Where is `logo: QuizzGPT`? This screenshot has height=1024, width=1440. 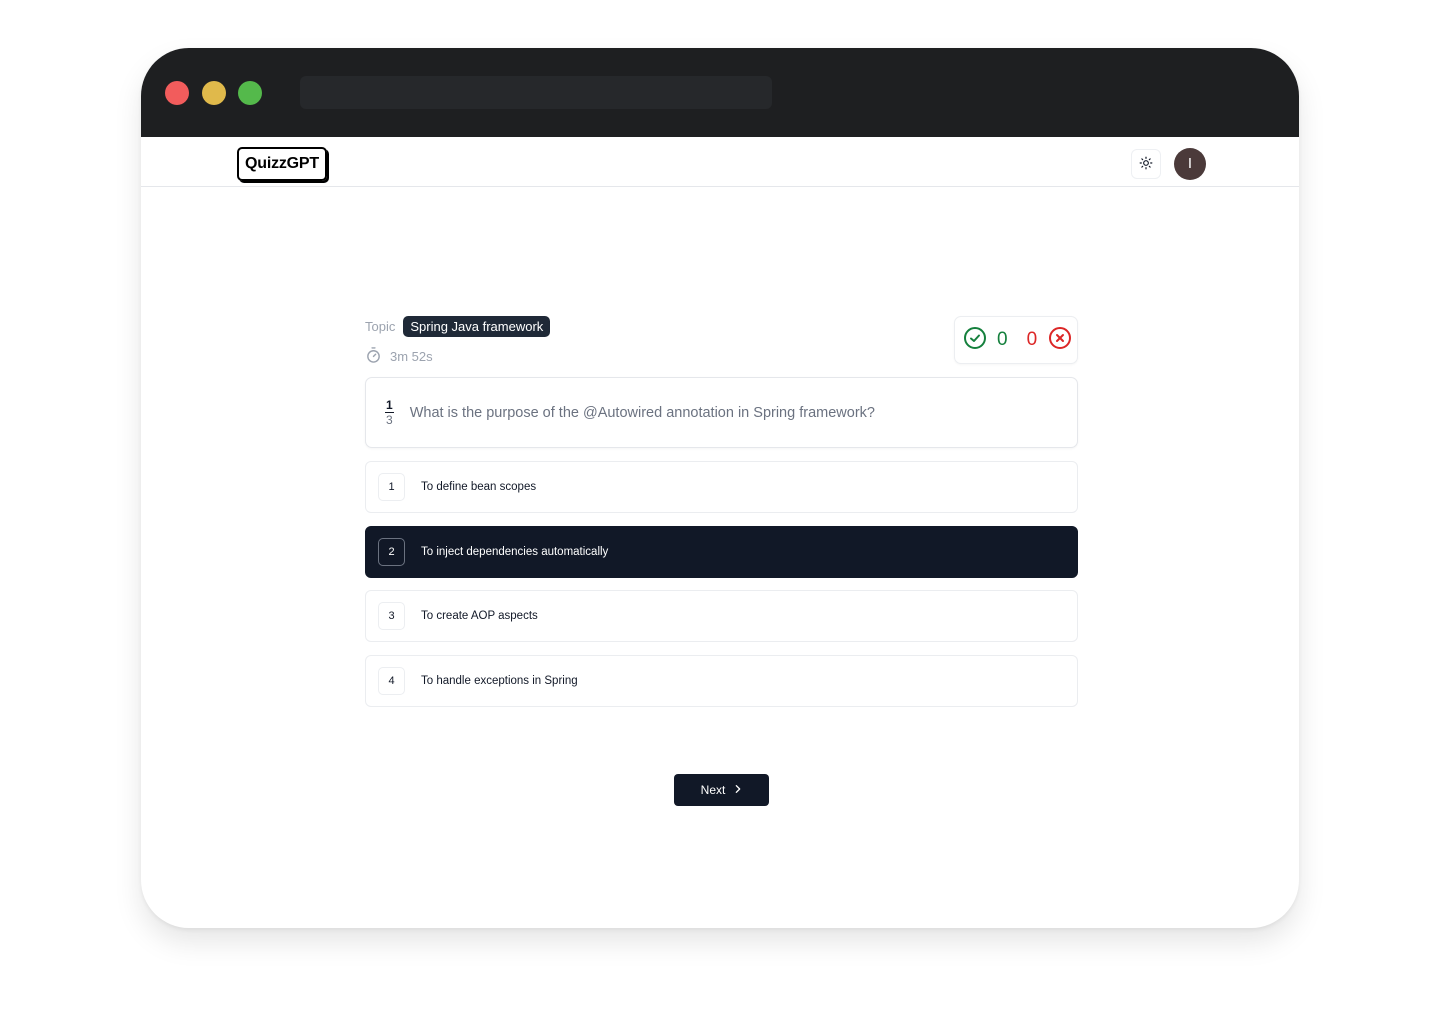
logo: QuizzGPT is located at coordinates (282, 164).